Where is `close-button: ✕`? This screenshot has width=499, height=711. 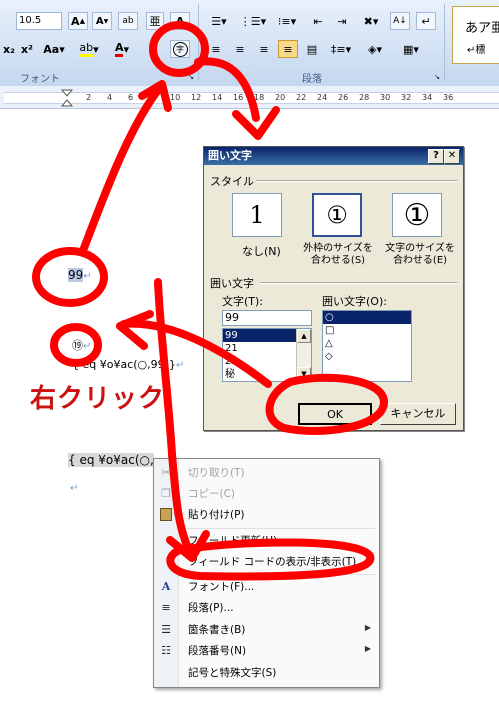
close-button: ✕ is located at coordinates (452, 156).